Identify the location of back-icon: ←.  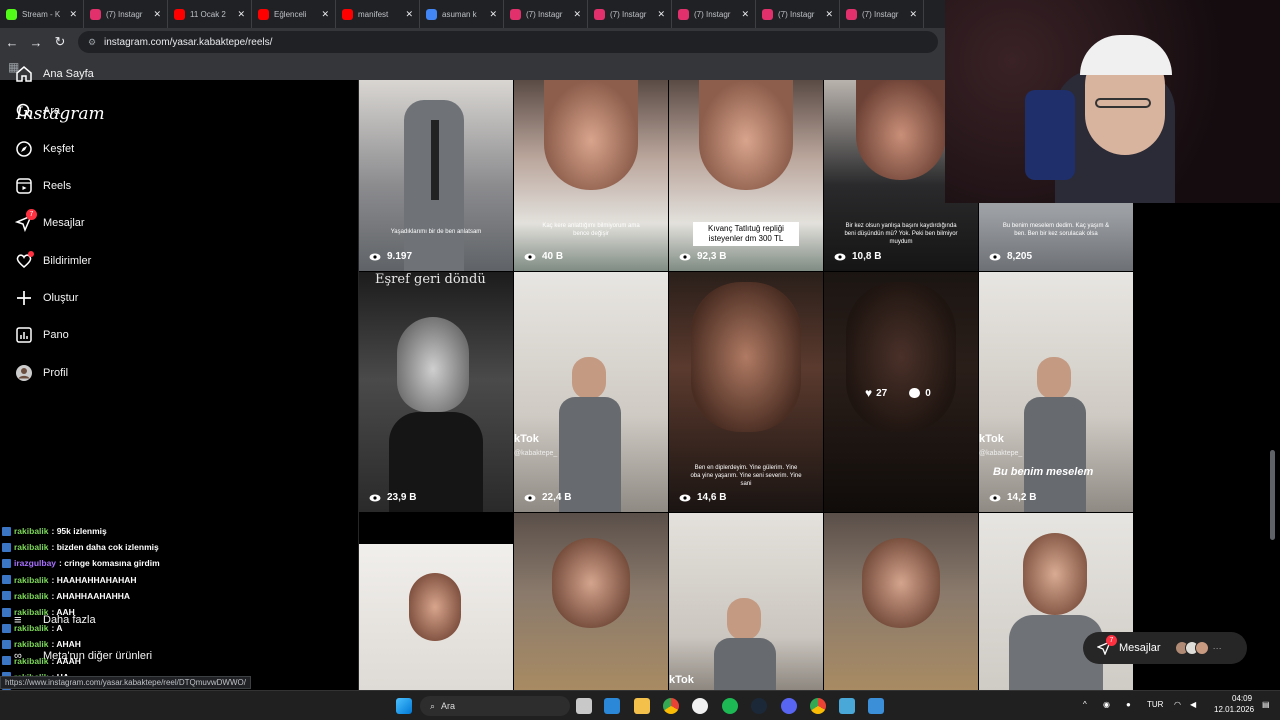
(12, 42).